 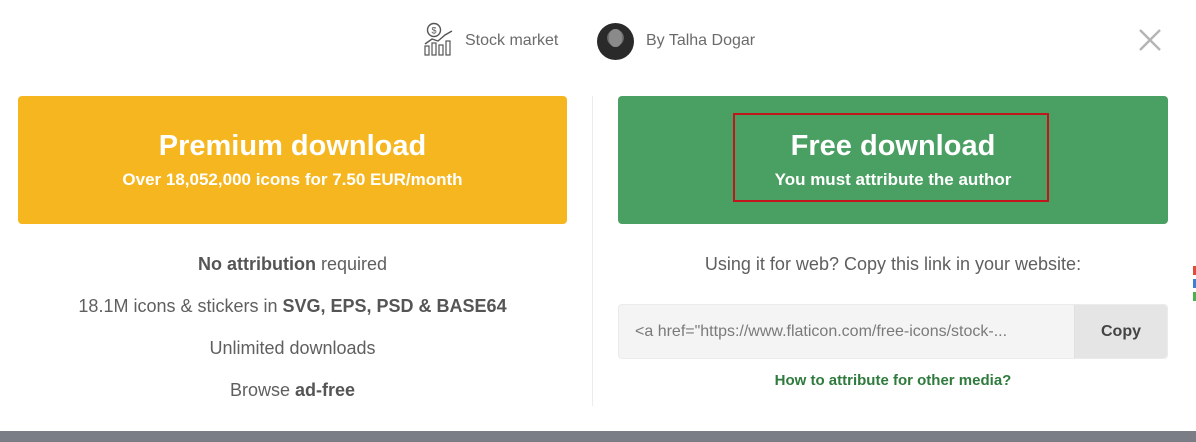 I want to click on close-icon, so click(x=1150, y=40).